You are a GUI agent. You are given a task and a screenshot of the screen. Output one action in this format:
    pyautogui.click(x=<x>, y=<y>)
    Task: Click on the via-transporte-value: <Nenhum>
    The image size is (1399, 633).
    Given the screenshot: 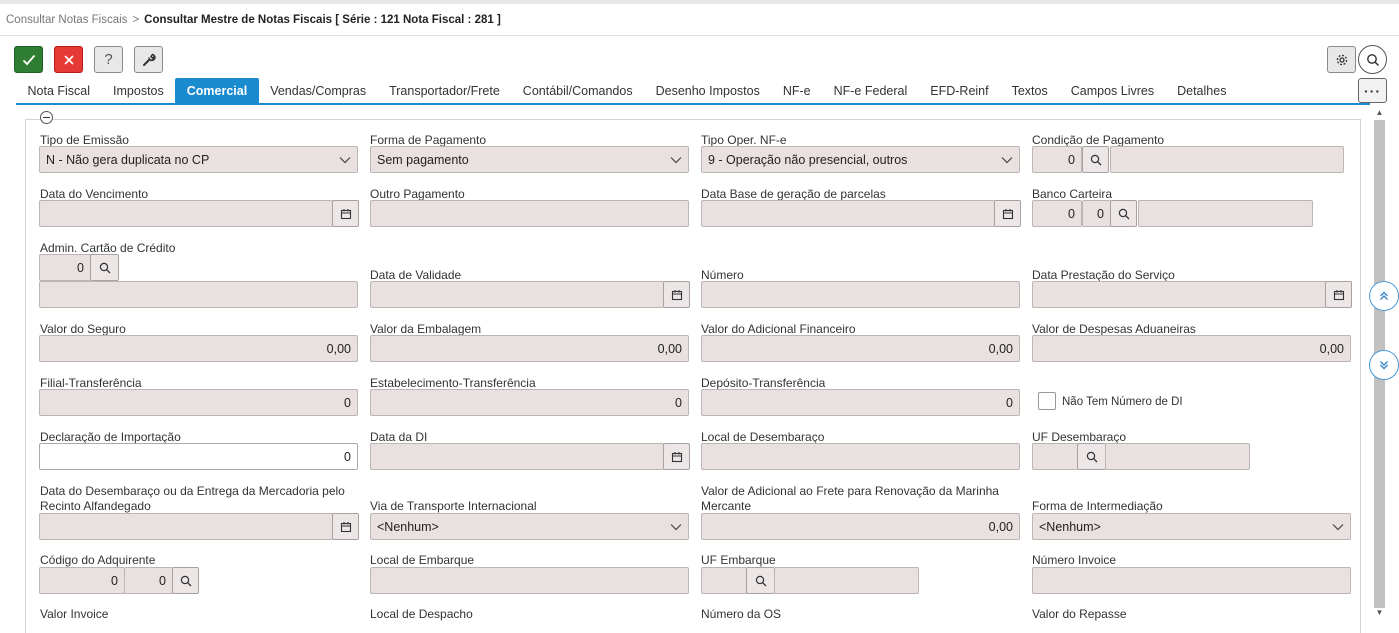 What is the action you would take?
    pyautogui.click(x=408, y=526)
    